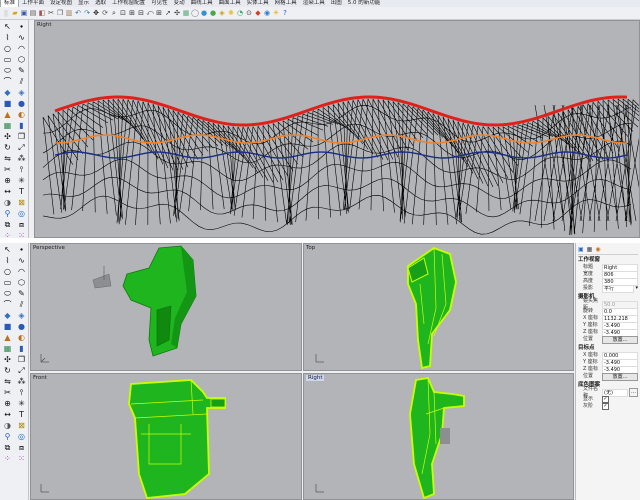 The width and height of the screenshot is (640, 500). What do you see at coordinates (21, 426) in the screenshot?
I see `lock-icon: ⊠` at bounding box center [21, 426].